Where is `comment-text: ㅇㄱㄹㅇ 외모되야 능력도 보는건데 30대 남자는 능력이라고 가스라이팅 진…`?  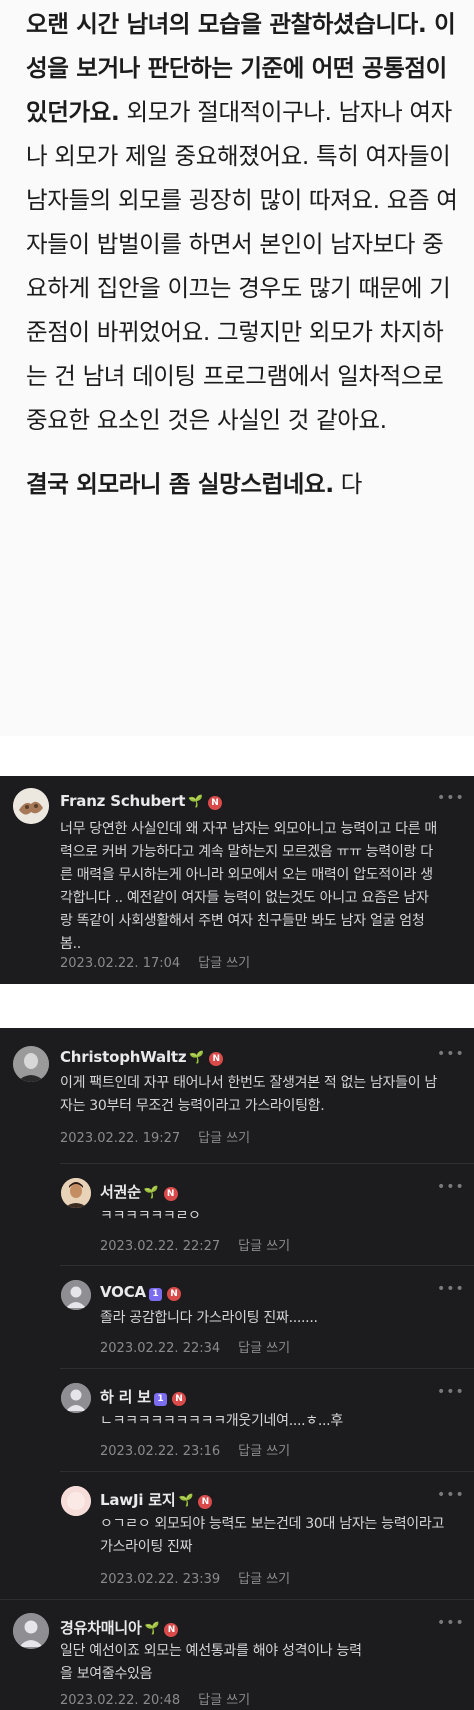
comment-text: ㅇㄱㄹㅇ 외모되야 능력도 보는건데 30대 남자는 능력이라고 가스라이팅 진… is located at coordinates (272, 1535).